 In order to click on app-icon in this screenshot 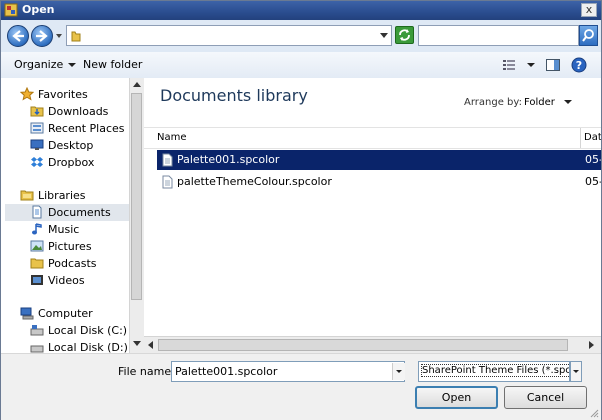, I will do `click(11, 10)`.